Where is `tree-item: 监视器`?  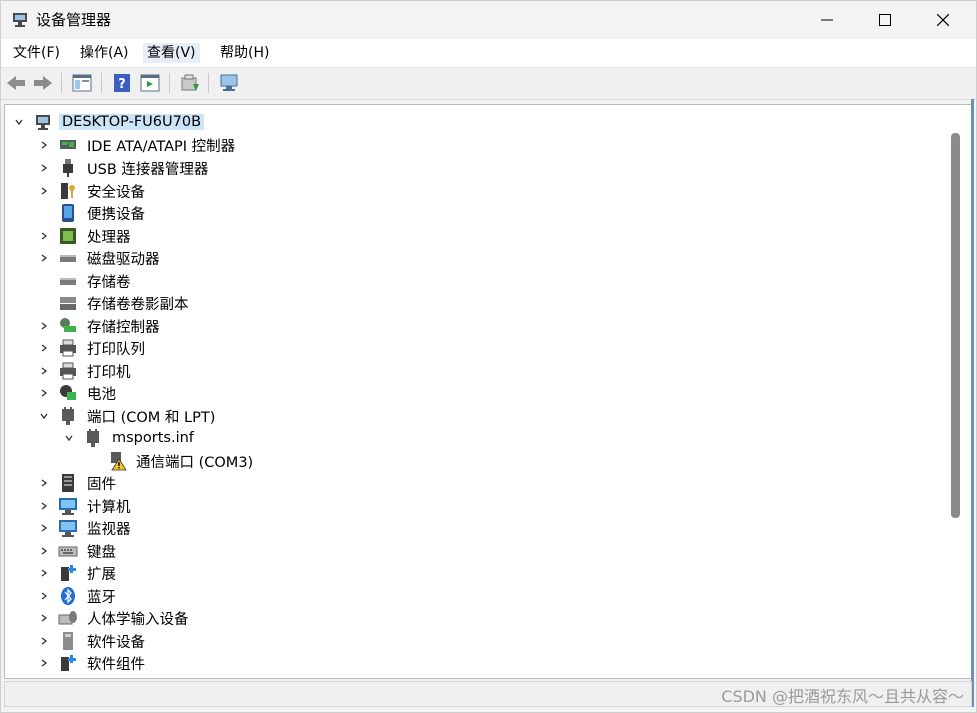 tree-item: 监视器 is located at coordinates (86, 528).